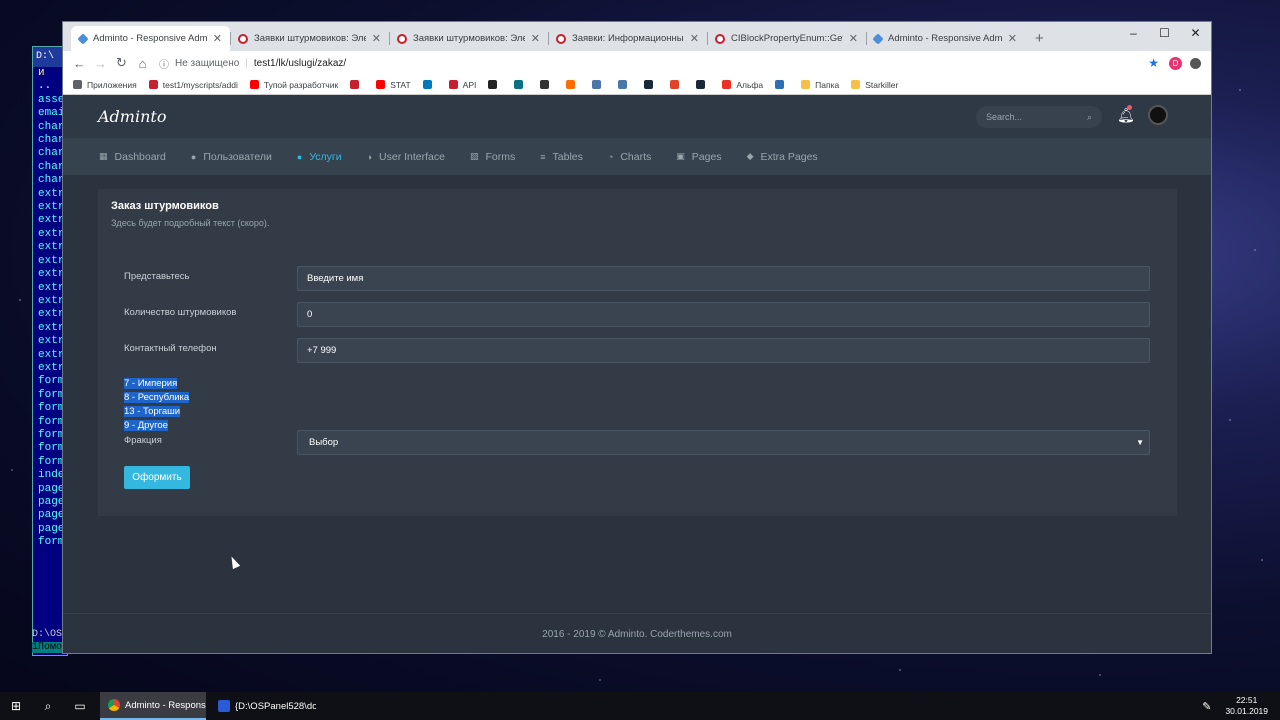  I want to click on menu-item: ◔ Charts, so click(629, 157).